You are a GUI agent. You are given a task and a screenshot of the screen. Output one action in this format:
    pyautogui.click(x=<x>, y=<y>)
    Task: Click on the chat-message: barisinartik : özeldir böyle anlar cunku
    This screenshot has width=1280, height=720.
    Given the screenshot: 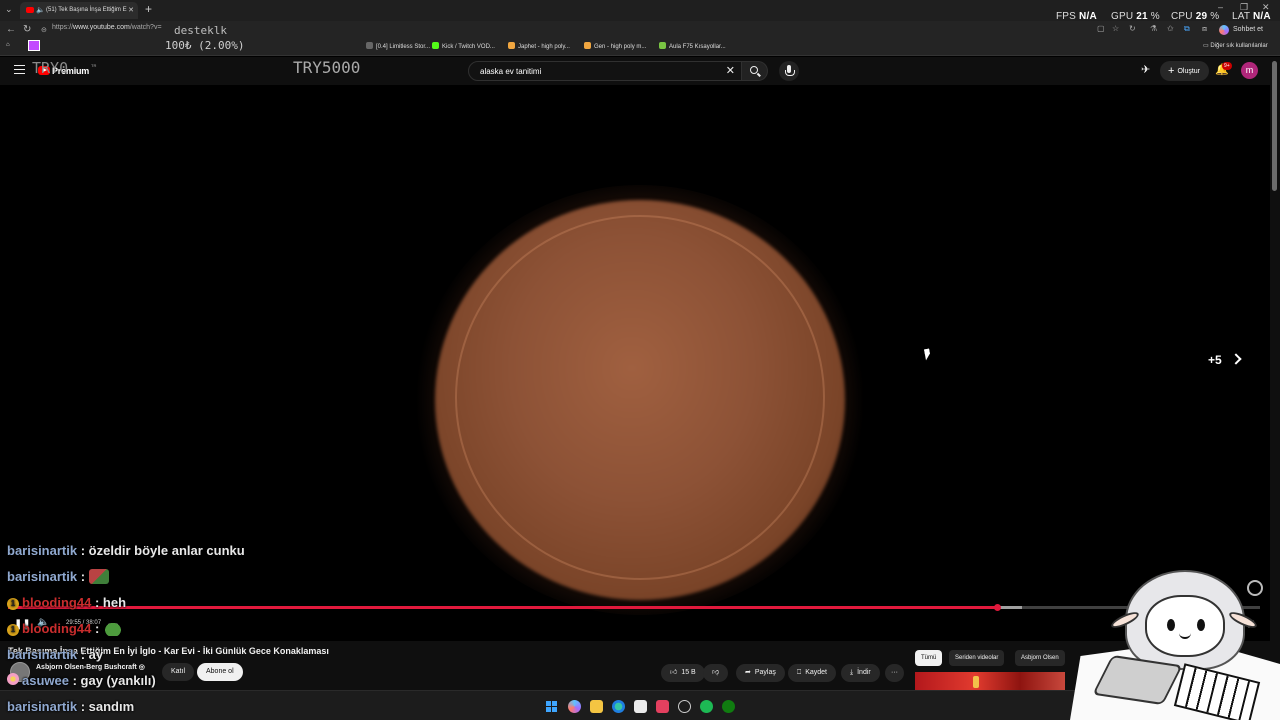 What is the action you would take?
    pyautogui.click(x=126, y=550)
    